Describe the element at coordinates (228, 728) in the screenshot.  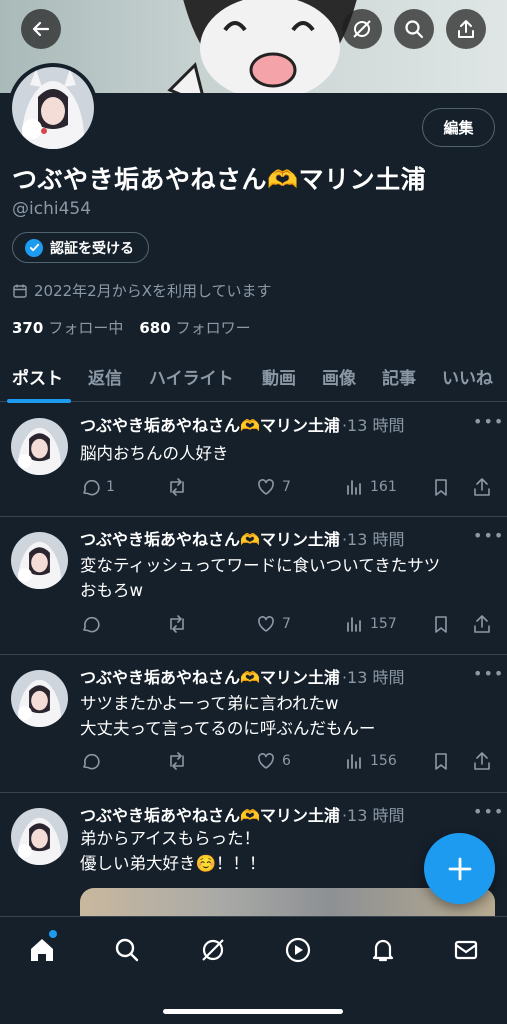
I see `post-text-line: 大丈夫って言ってるのに呼ぶんだもんー` at that location.